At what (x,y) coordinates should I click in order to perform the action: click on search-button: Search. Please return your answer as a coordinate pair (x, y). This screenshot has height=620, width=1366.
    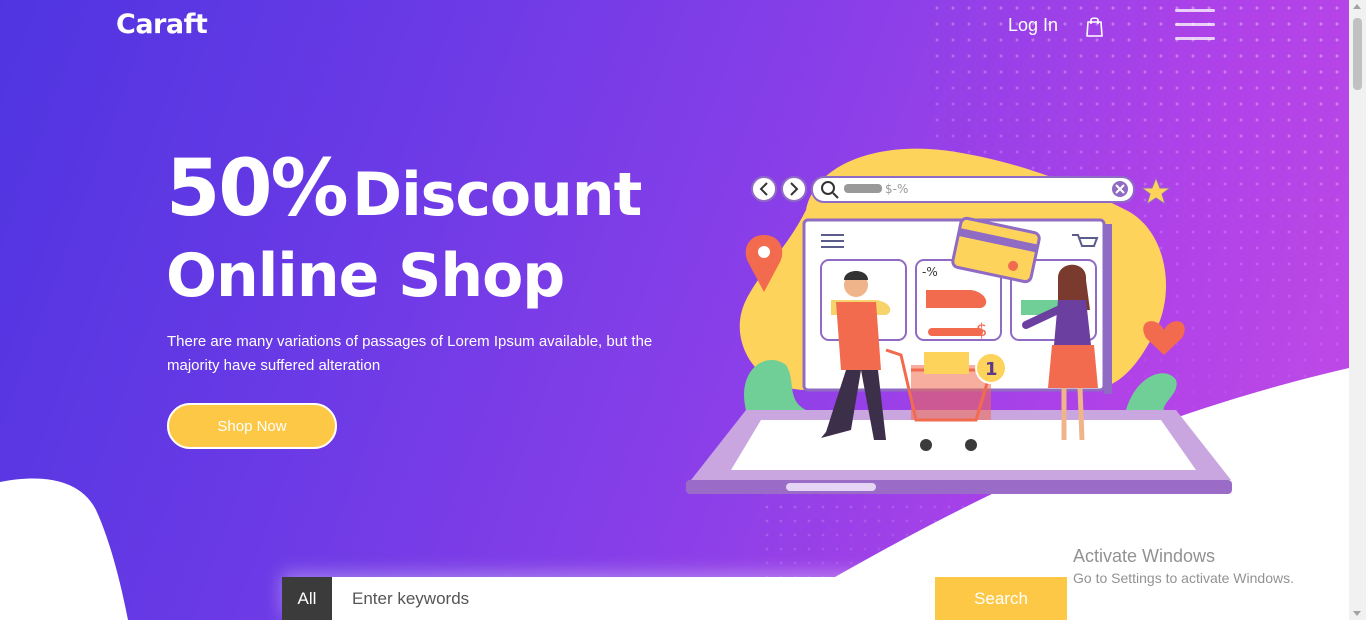
    Looking at the image, I should click on (1001, 598).